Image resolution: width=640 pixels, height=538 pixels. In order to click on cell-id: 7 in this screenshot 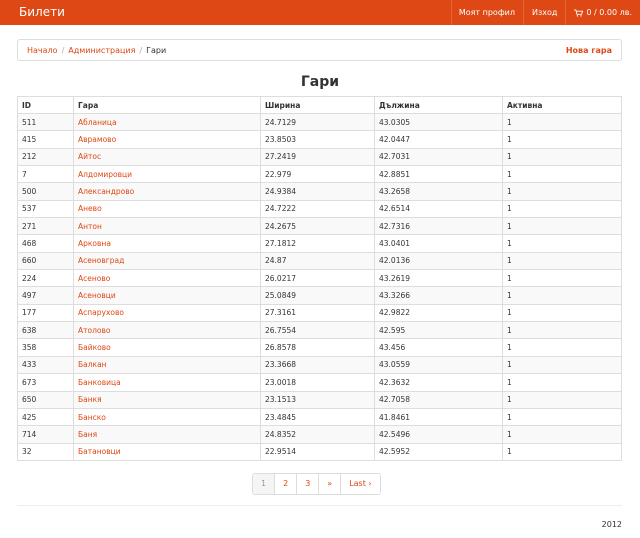, I will do `click(45, 174)`.